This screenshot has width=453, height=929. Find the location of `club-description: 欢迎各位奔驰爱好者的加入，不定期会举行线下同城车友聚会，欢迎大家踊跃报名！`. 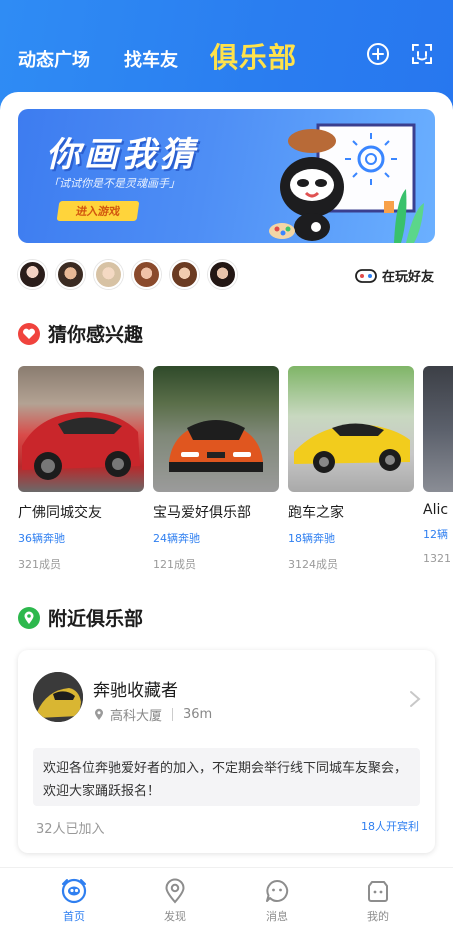

club-description: 欢迎各位奔驰爱好者的加入，不定期会举行线下同城车友聚会，欢迎大家踊跃报名！ is located at coordinates (226, 777).